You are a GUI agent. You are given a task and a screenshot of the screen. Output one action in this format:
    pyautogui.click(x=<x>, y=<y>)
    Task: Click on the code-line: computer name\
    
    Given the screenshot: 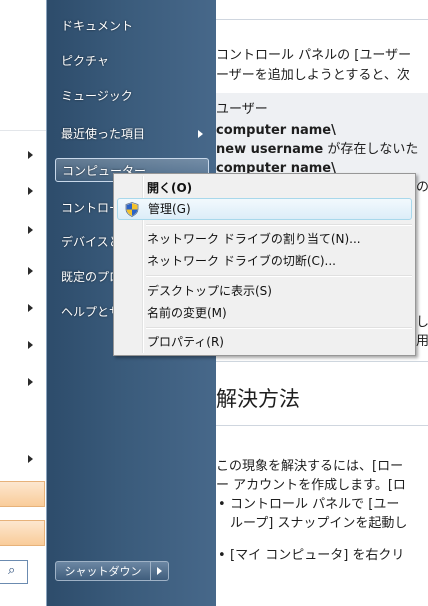 What is the action you would take?
    pyautogui.click(x=276, y=130)
    